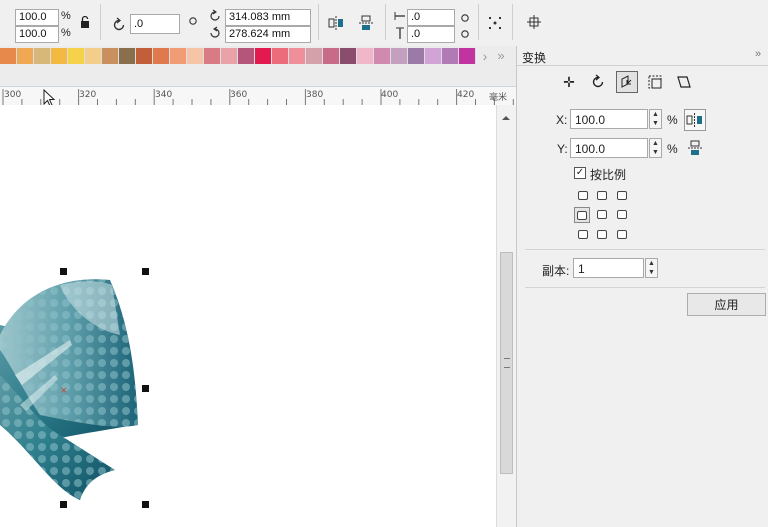  I want to click on anchor-bottom-left, so click(583, 234).